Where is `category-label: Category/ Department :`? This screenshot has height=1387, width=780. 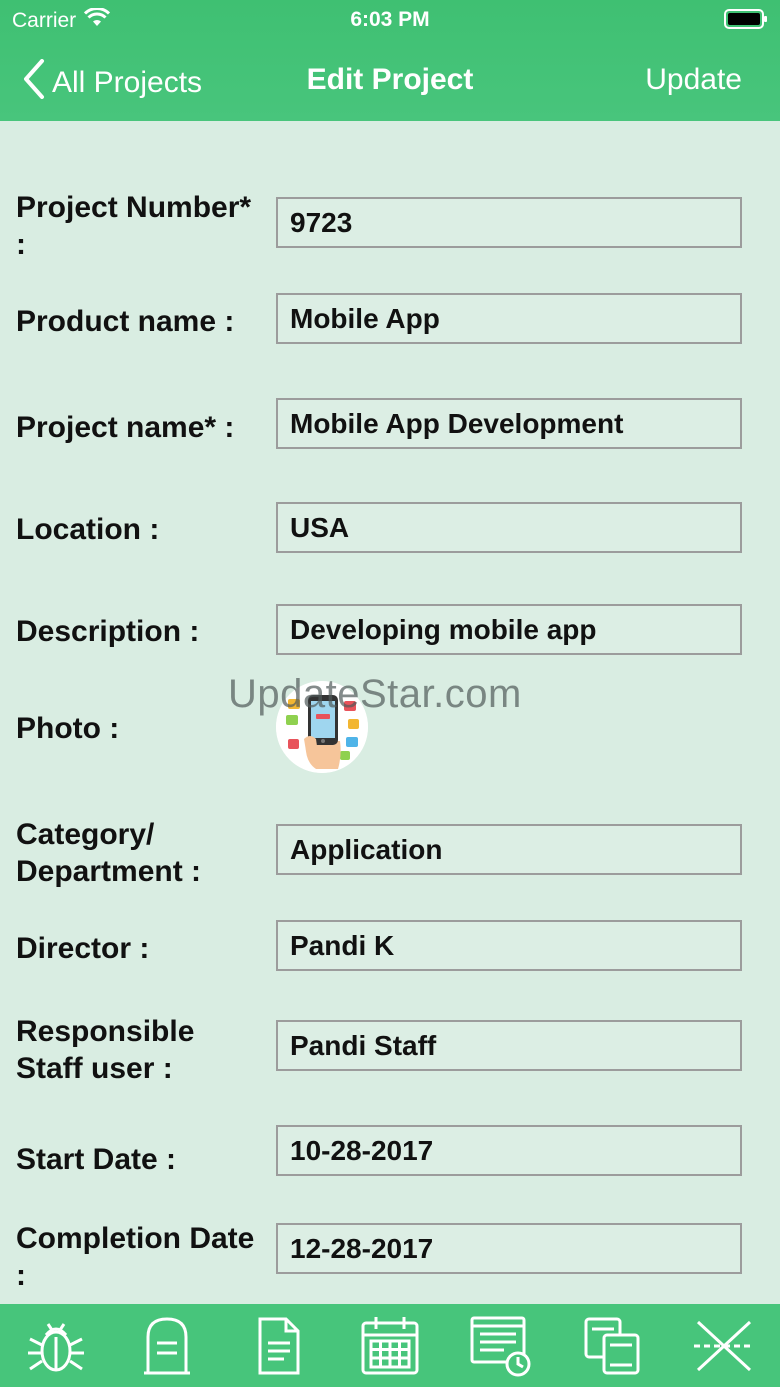 category-label: Category/ Department : is located at coordinates (109, 853).